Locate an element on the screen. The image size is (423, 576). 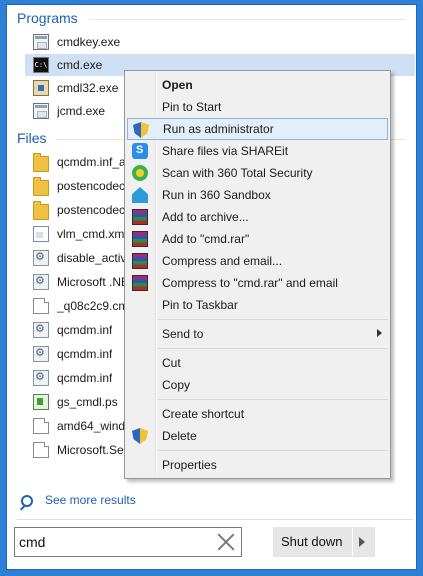
xml-file-icon is located at coordinates (41, 234).